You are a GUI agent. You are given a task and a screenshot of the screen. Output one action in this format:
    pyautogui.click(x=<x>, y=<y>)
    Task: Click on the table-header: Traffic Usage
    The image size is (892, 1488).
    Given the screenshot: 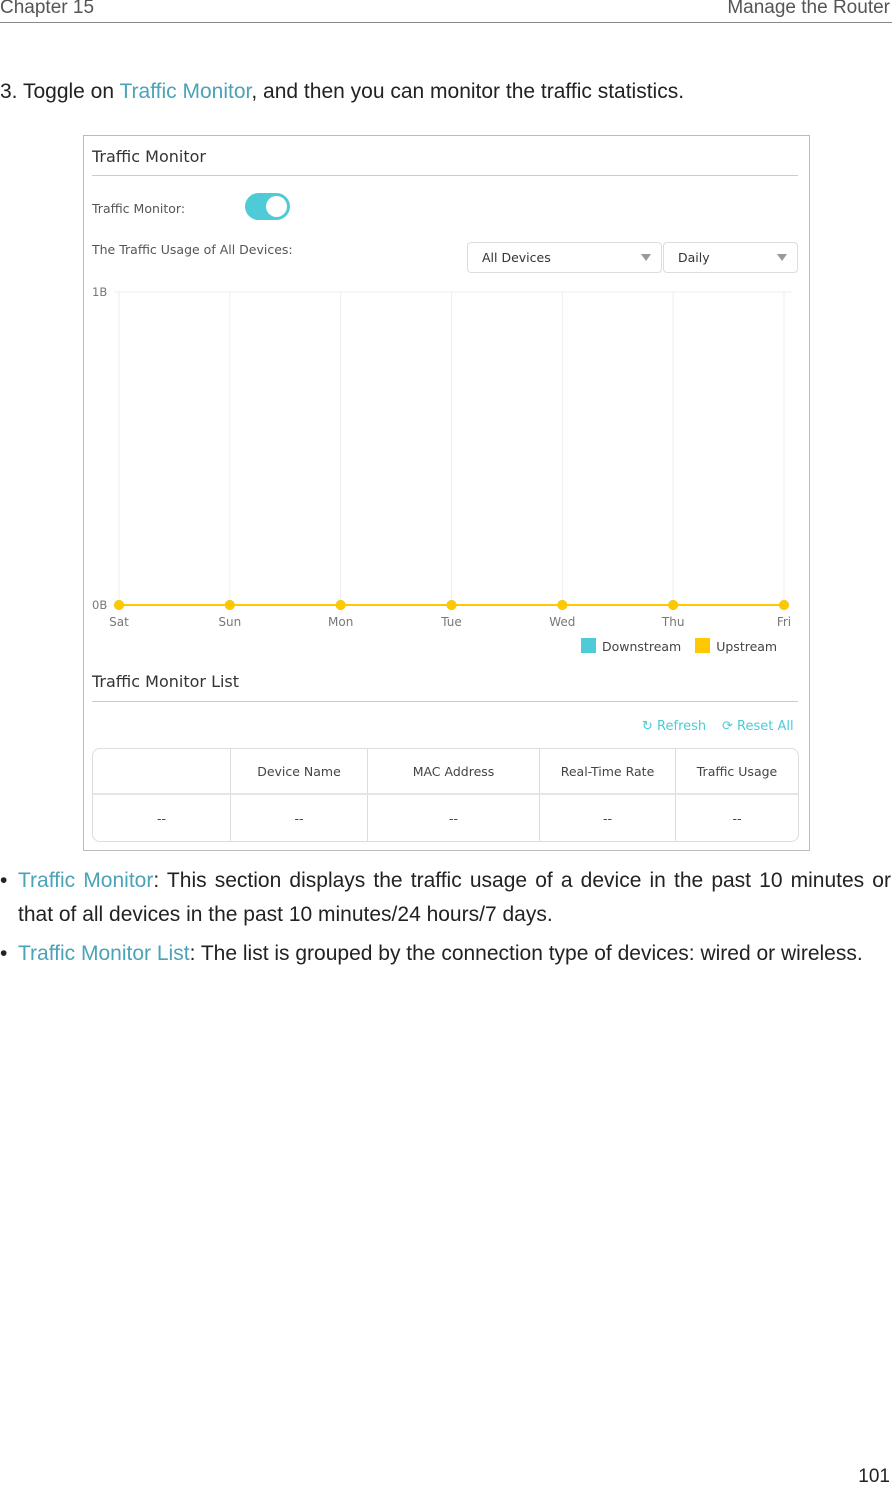 What is the action you would take?
    pyautogui.click(x=737, y=772)
    